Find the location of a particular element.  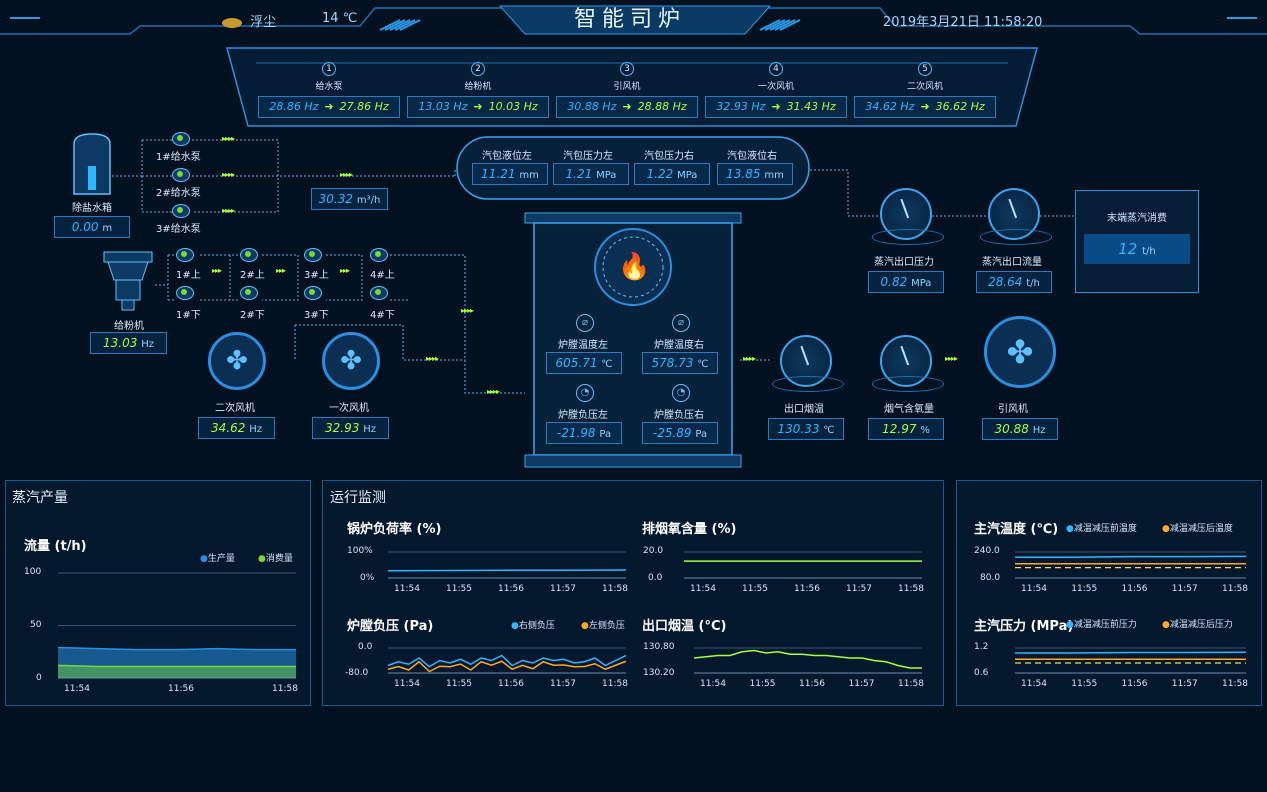

burner-label: 1#上 is located at coordinates (188, 275).